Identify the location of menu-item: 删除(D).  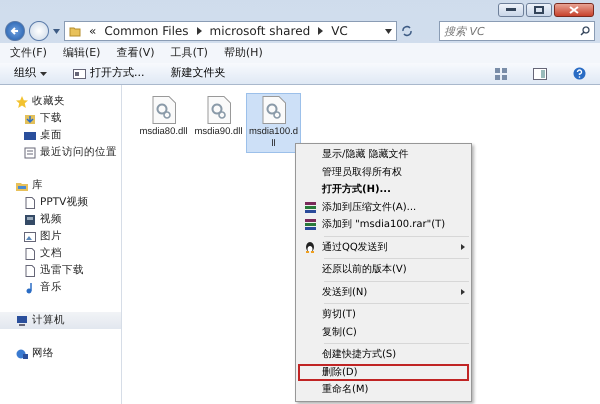
(383, 372).